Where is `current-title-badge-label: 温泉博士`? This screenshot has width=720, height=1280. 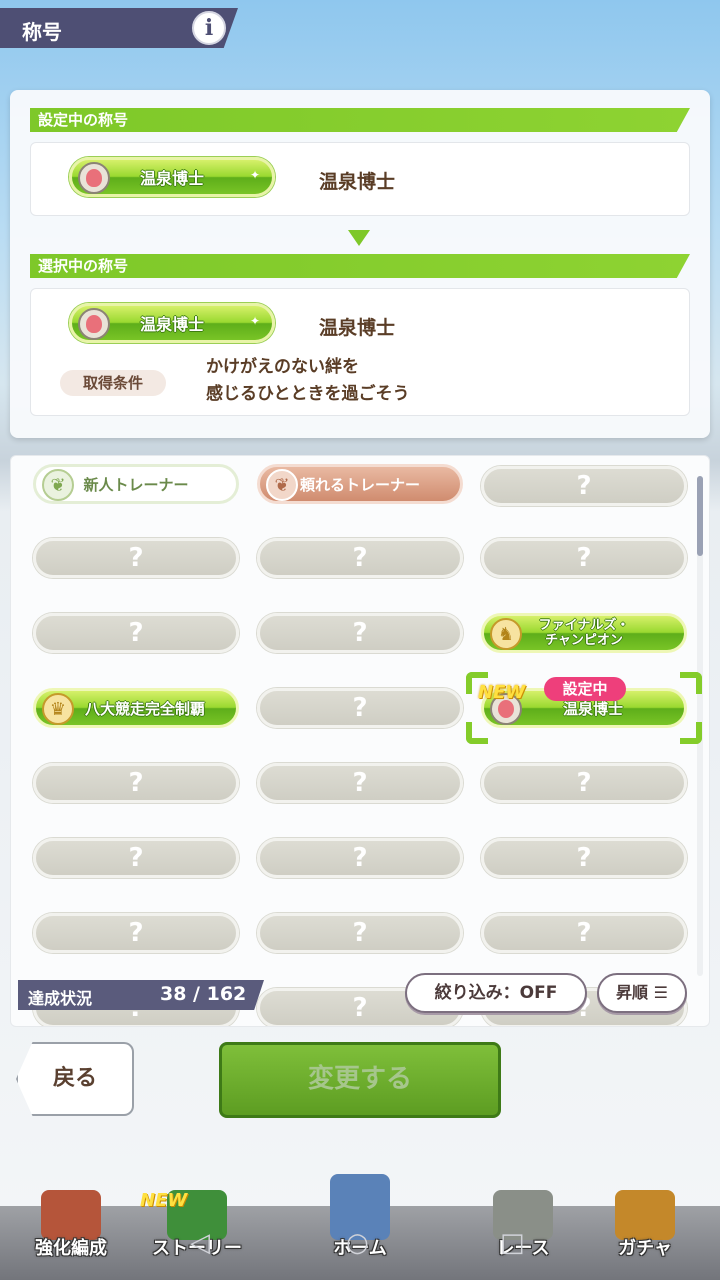
current-title-badge-label: 温泉博士 is located at coordinates (171, 178).